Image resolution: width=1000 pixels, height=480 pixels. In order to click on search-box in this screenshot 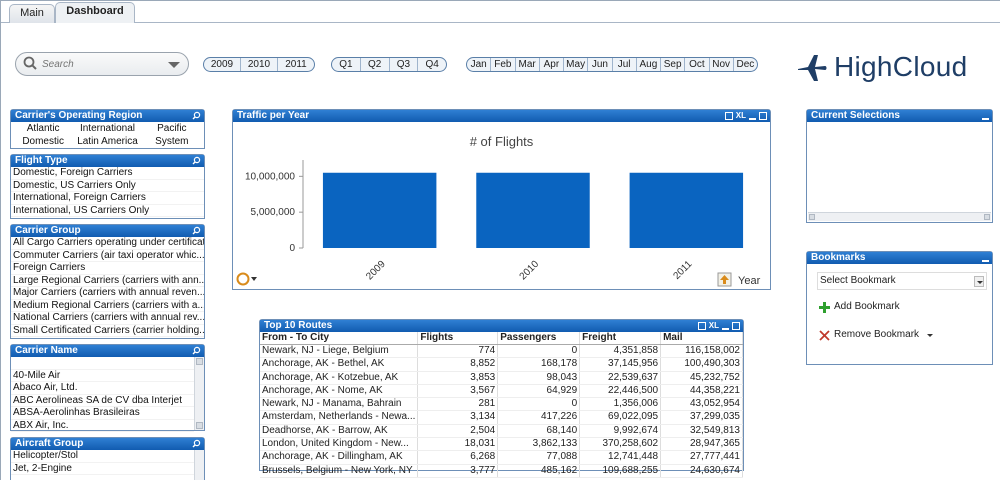, I will do `click(102, 64)`.